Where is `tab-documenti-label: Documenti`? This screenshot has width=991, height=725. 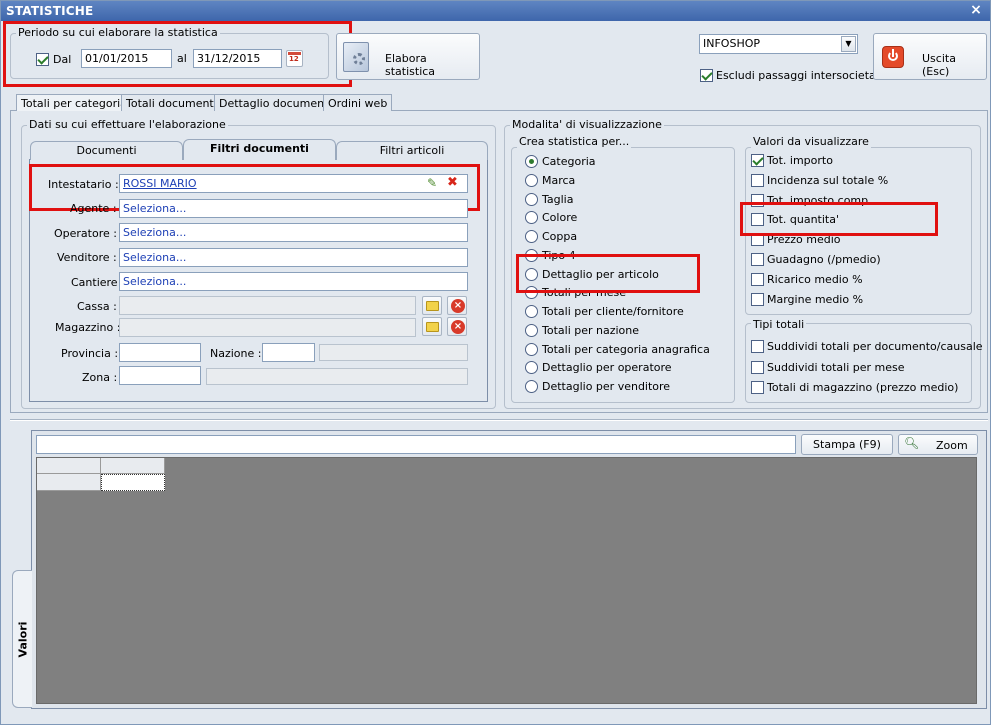 tab-documenti-label: Documenti is located at coordinates (106, 150).